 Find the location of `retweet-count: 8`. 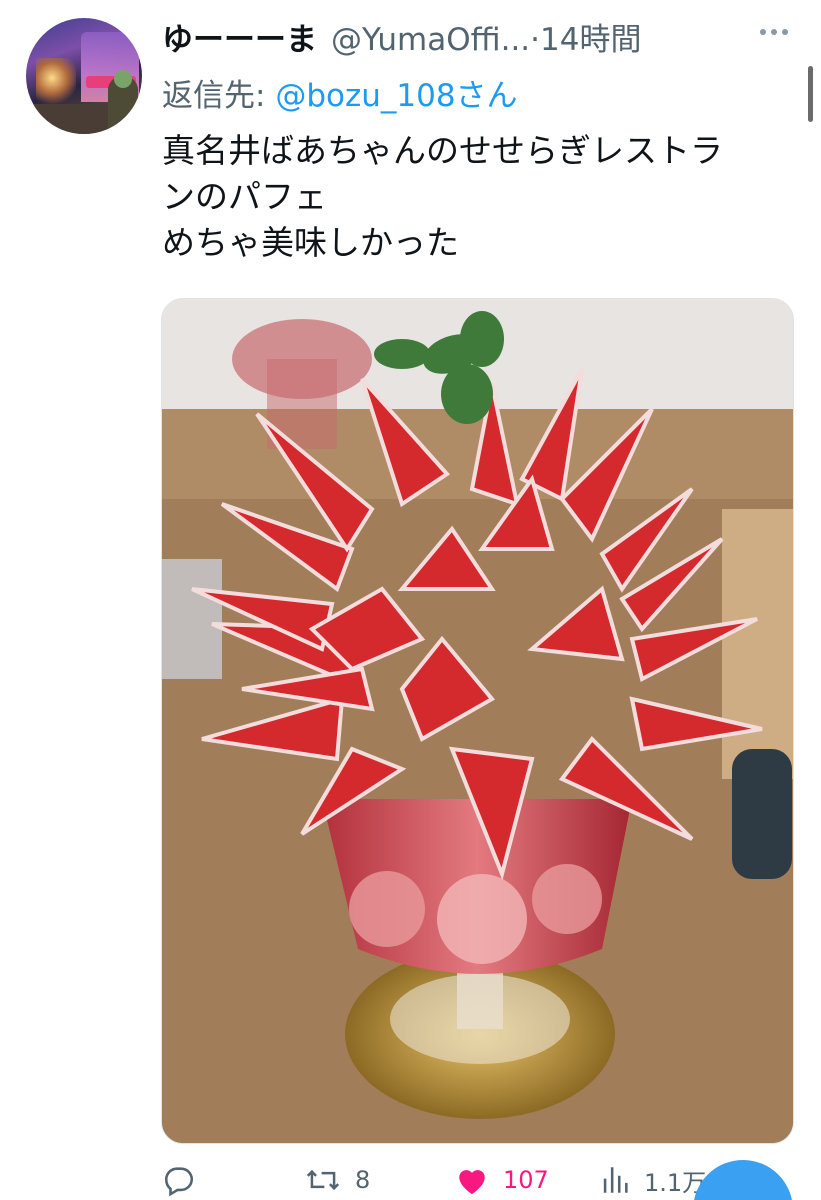

retweet-count: 8 is located at coordinates (363, 1180).